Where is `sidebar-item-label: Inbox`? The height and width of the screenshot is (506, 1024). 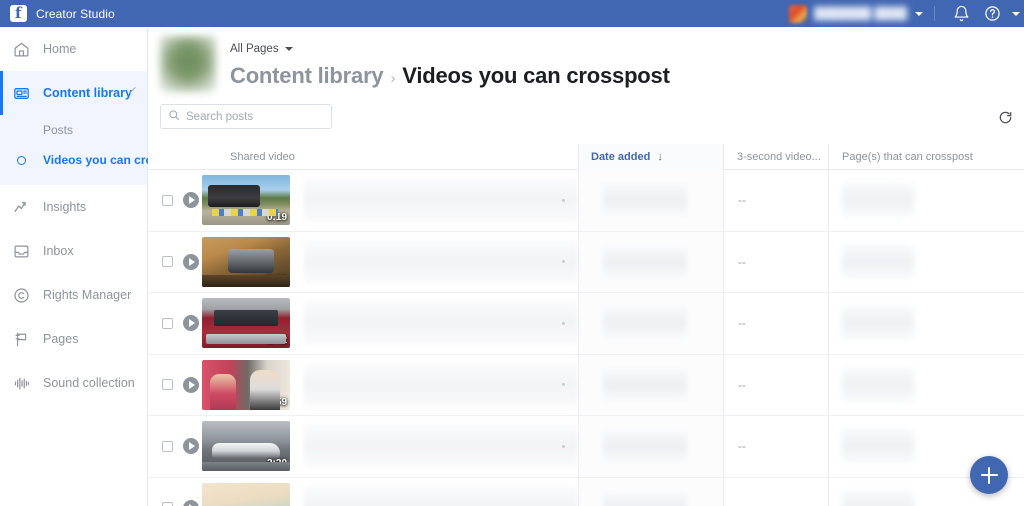 sidebar-item-label: Inbox is located at coordinates (58, 251).